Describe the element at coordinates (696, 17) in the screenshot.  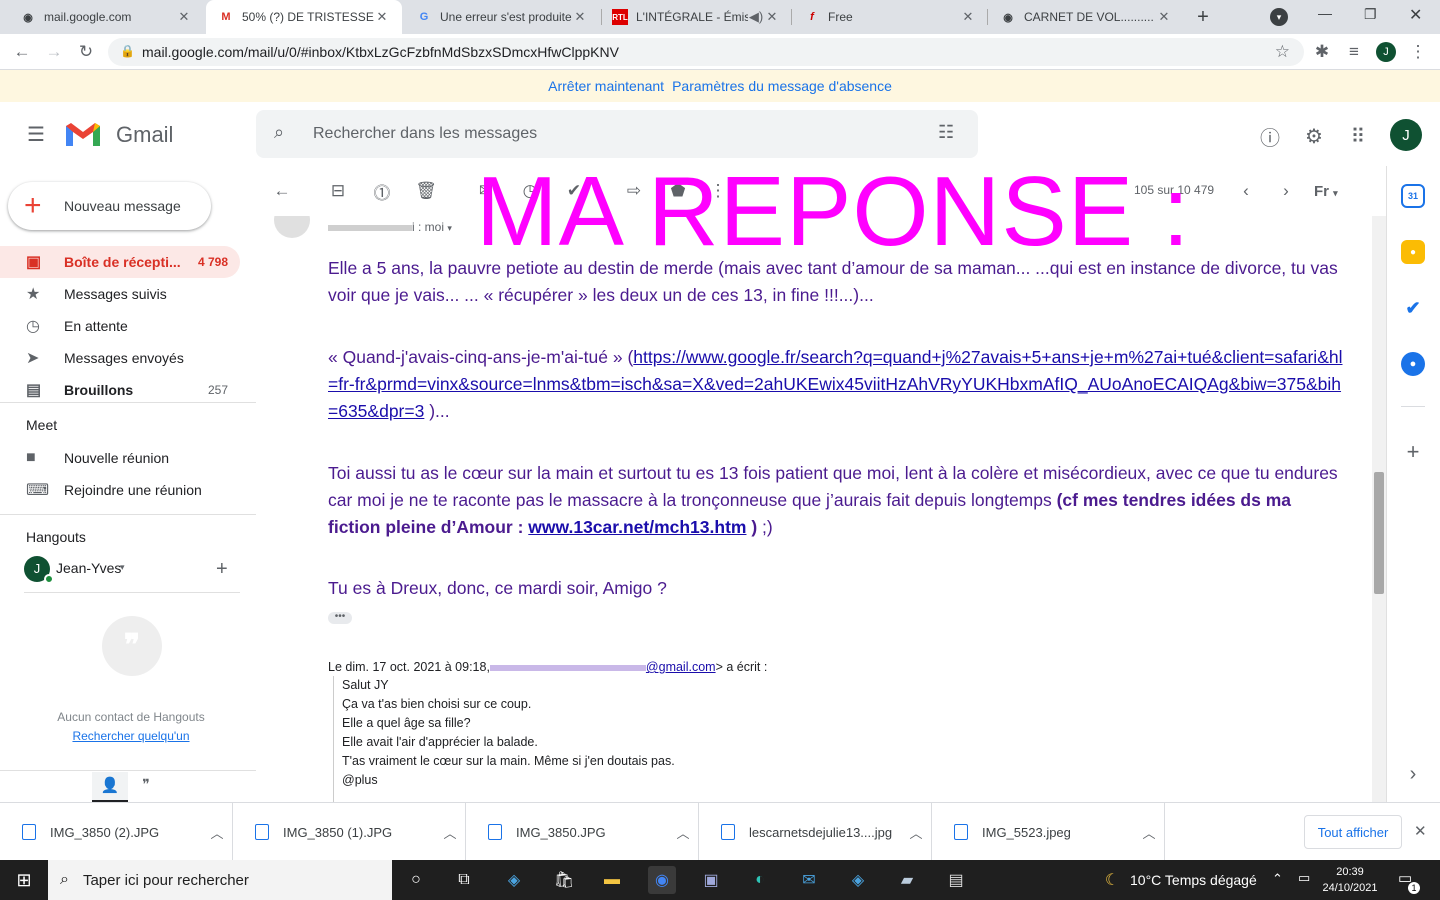
I see `browser-tab: RTL L'INTÉGRALE - Émiss ◀) ✕` at that location.